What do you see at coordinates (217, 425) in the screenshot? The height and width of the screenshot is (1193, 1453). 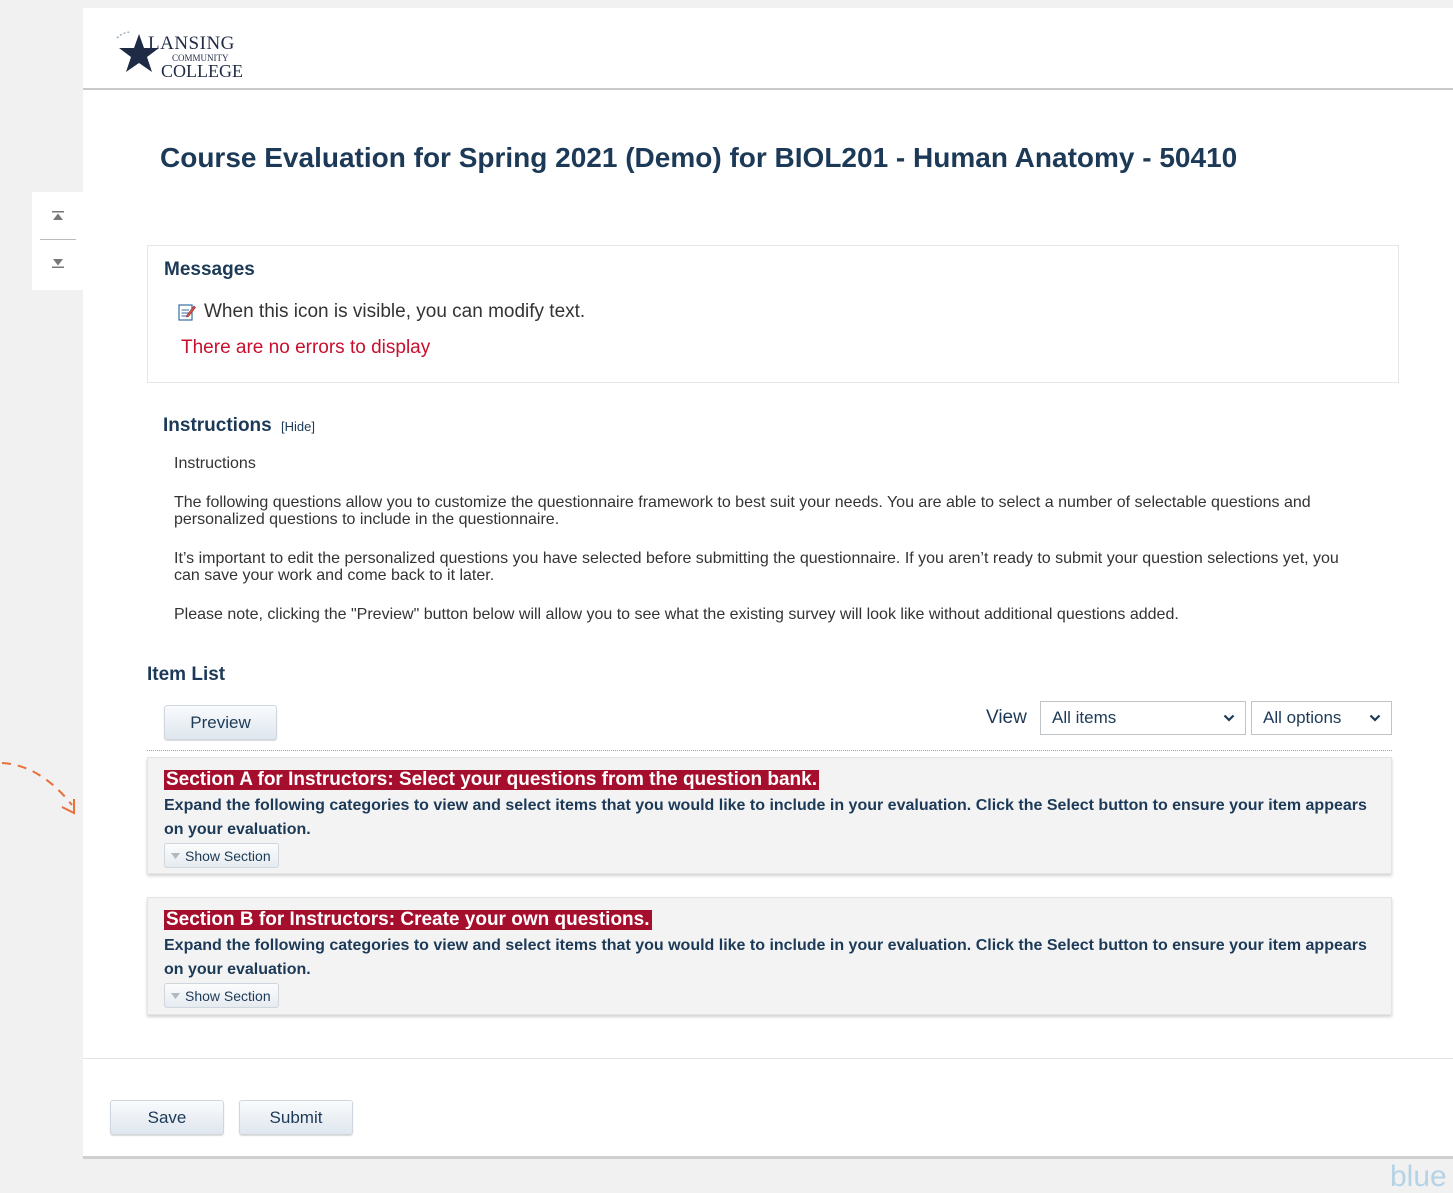 I see `instructions-title: Instructions` at bounding box center [217, 425].